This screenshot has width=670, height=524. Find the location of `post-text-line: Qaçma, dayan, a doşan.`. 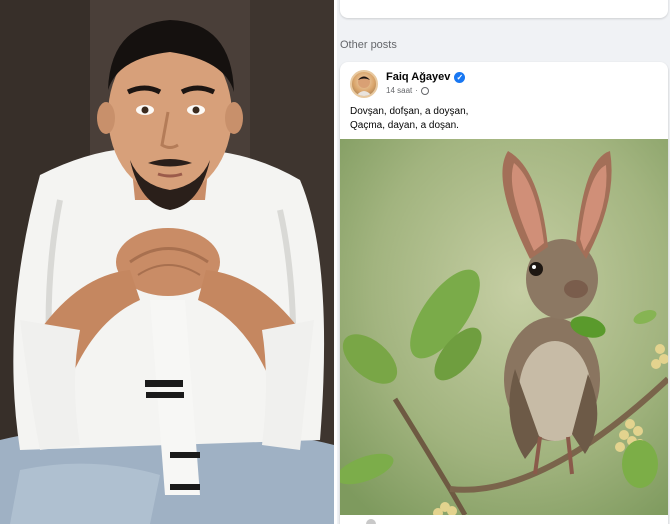

post-text-line: Qaçma, dayan, a doşan. is located at coordinates (404, 125).